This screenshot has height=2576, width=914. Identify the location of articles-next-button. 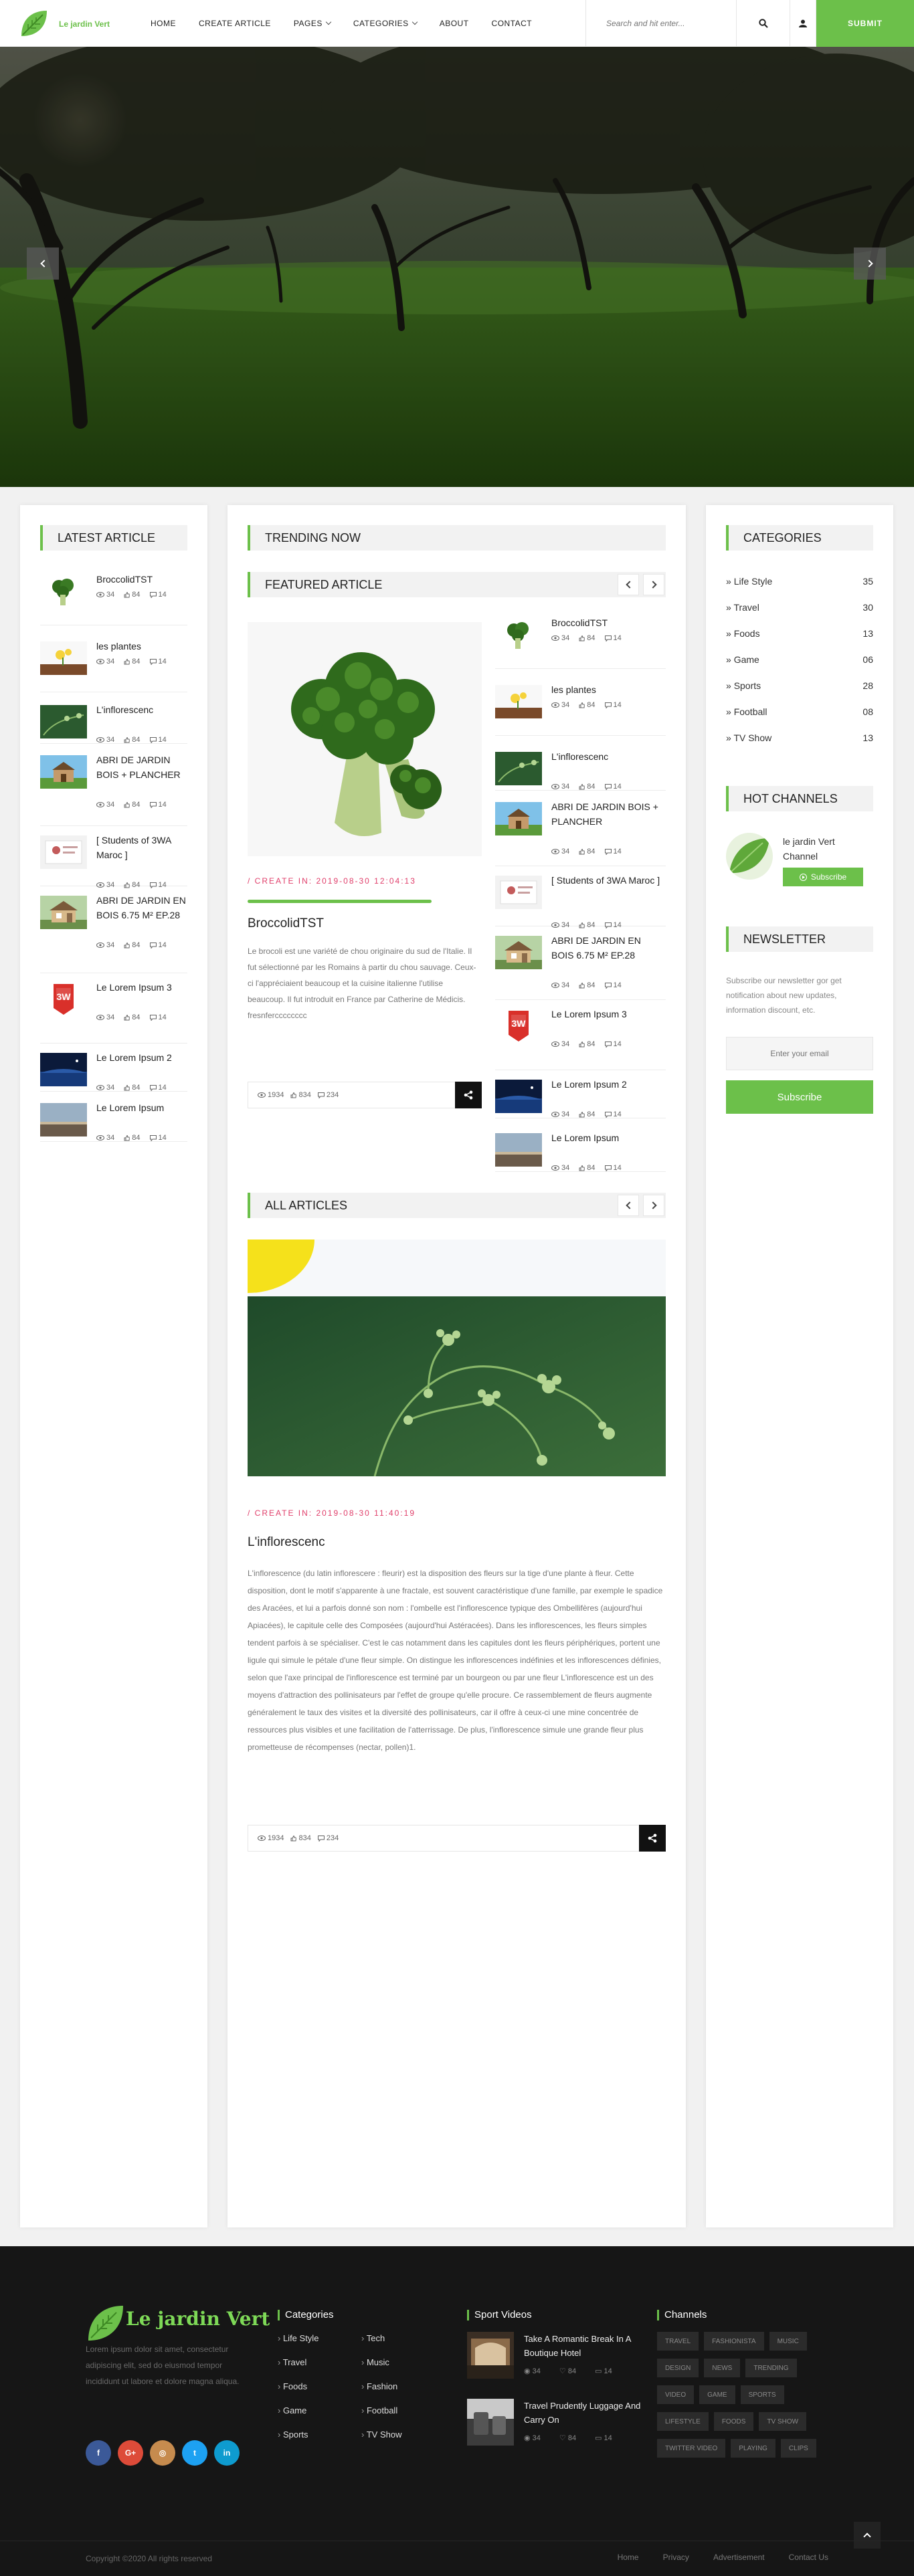
(654, 1205).